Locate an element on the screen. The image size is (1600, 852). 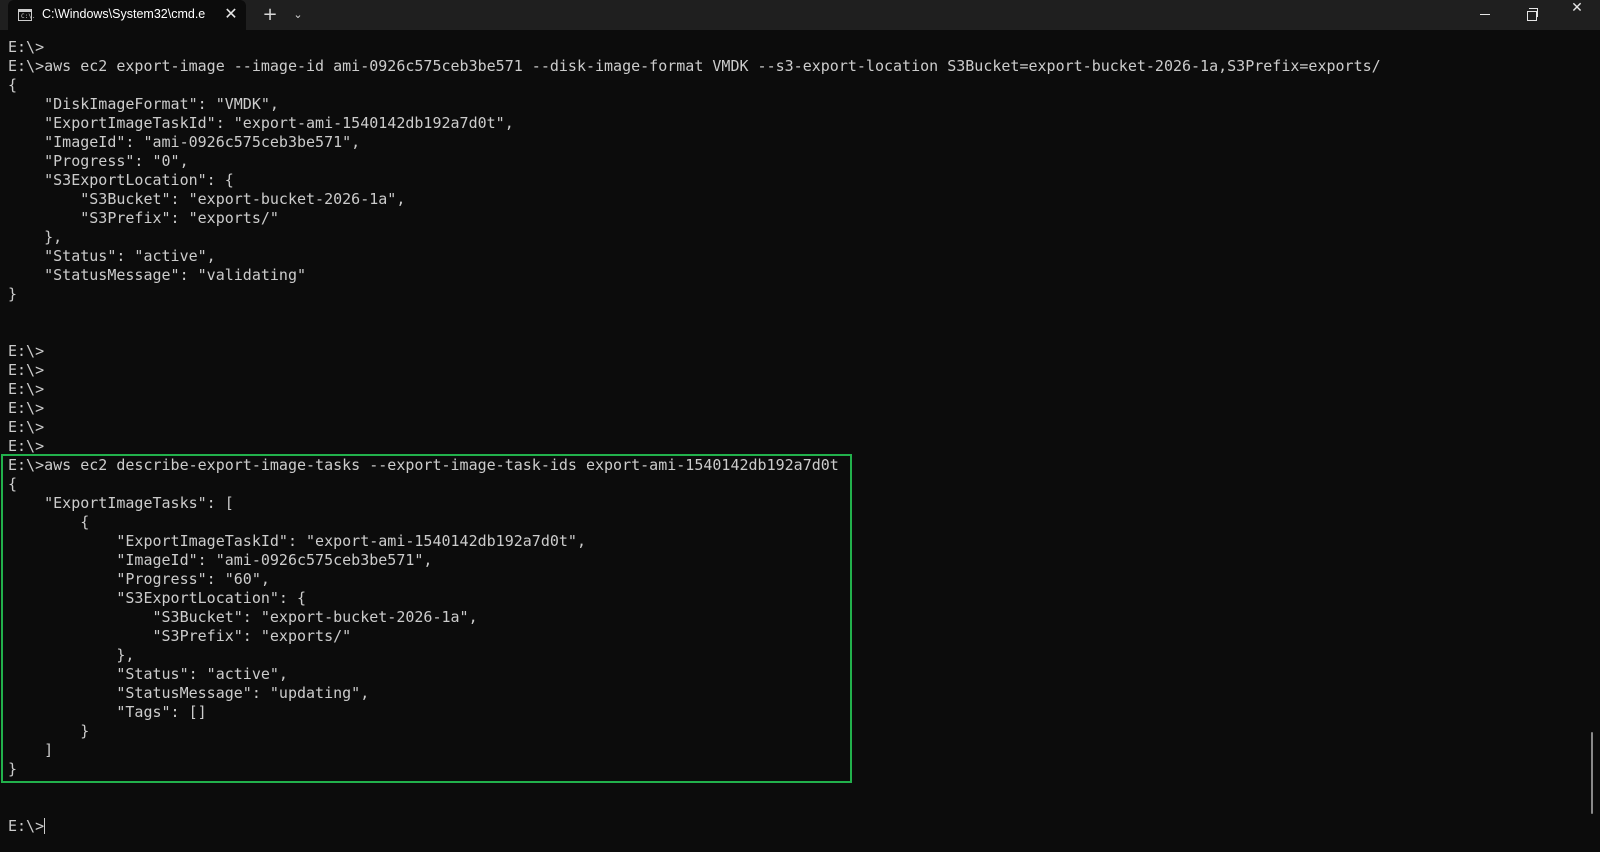
terminal-line: "Progress": "60", is located at coordinates (139, 579).